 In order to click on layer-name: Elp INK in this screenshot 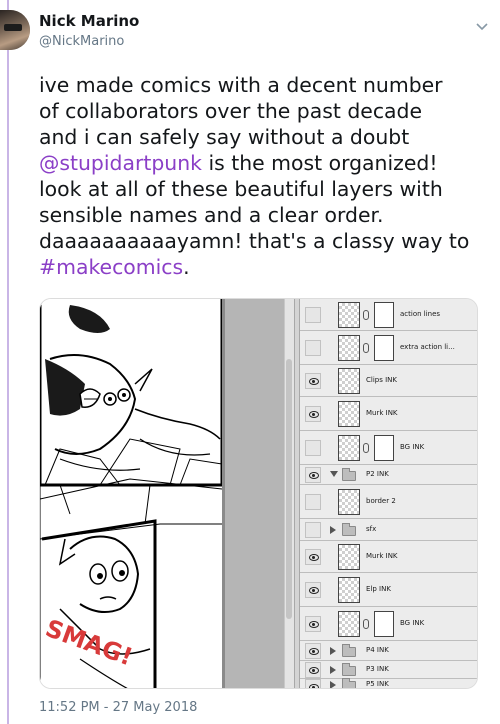, I will do `click(378, 589)`.